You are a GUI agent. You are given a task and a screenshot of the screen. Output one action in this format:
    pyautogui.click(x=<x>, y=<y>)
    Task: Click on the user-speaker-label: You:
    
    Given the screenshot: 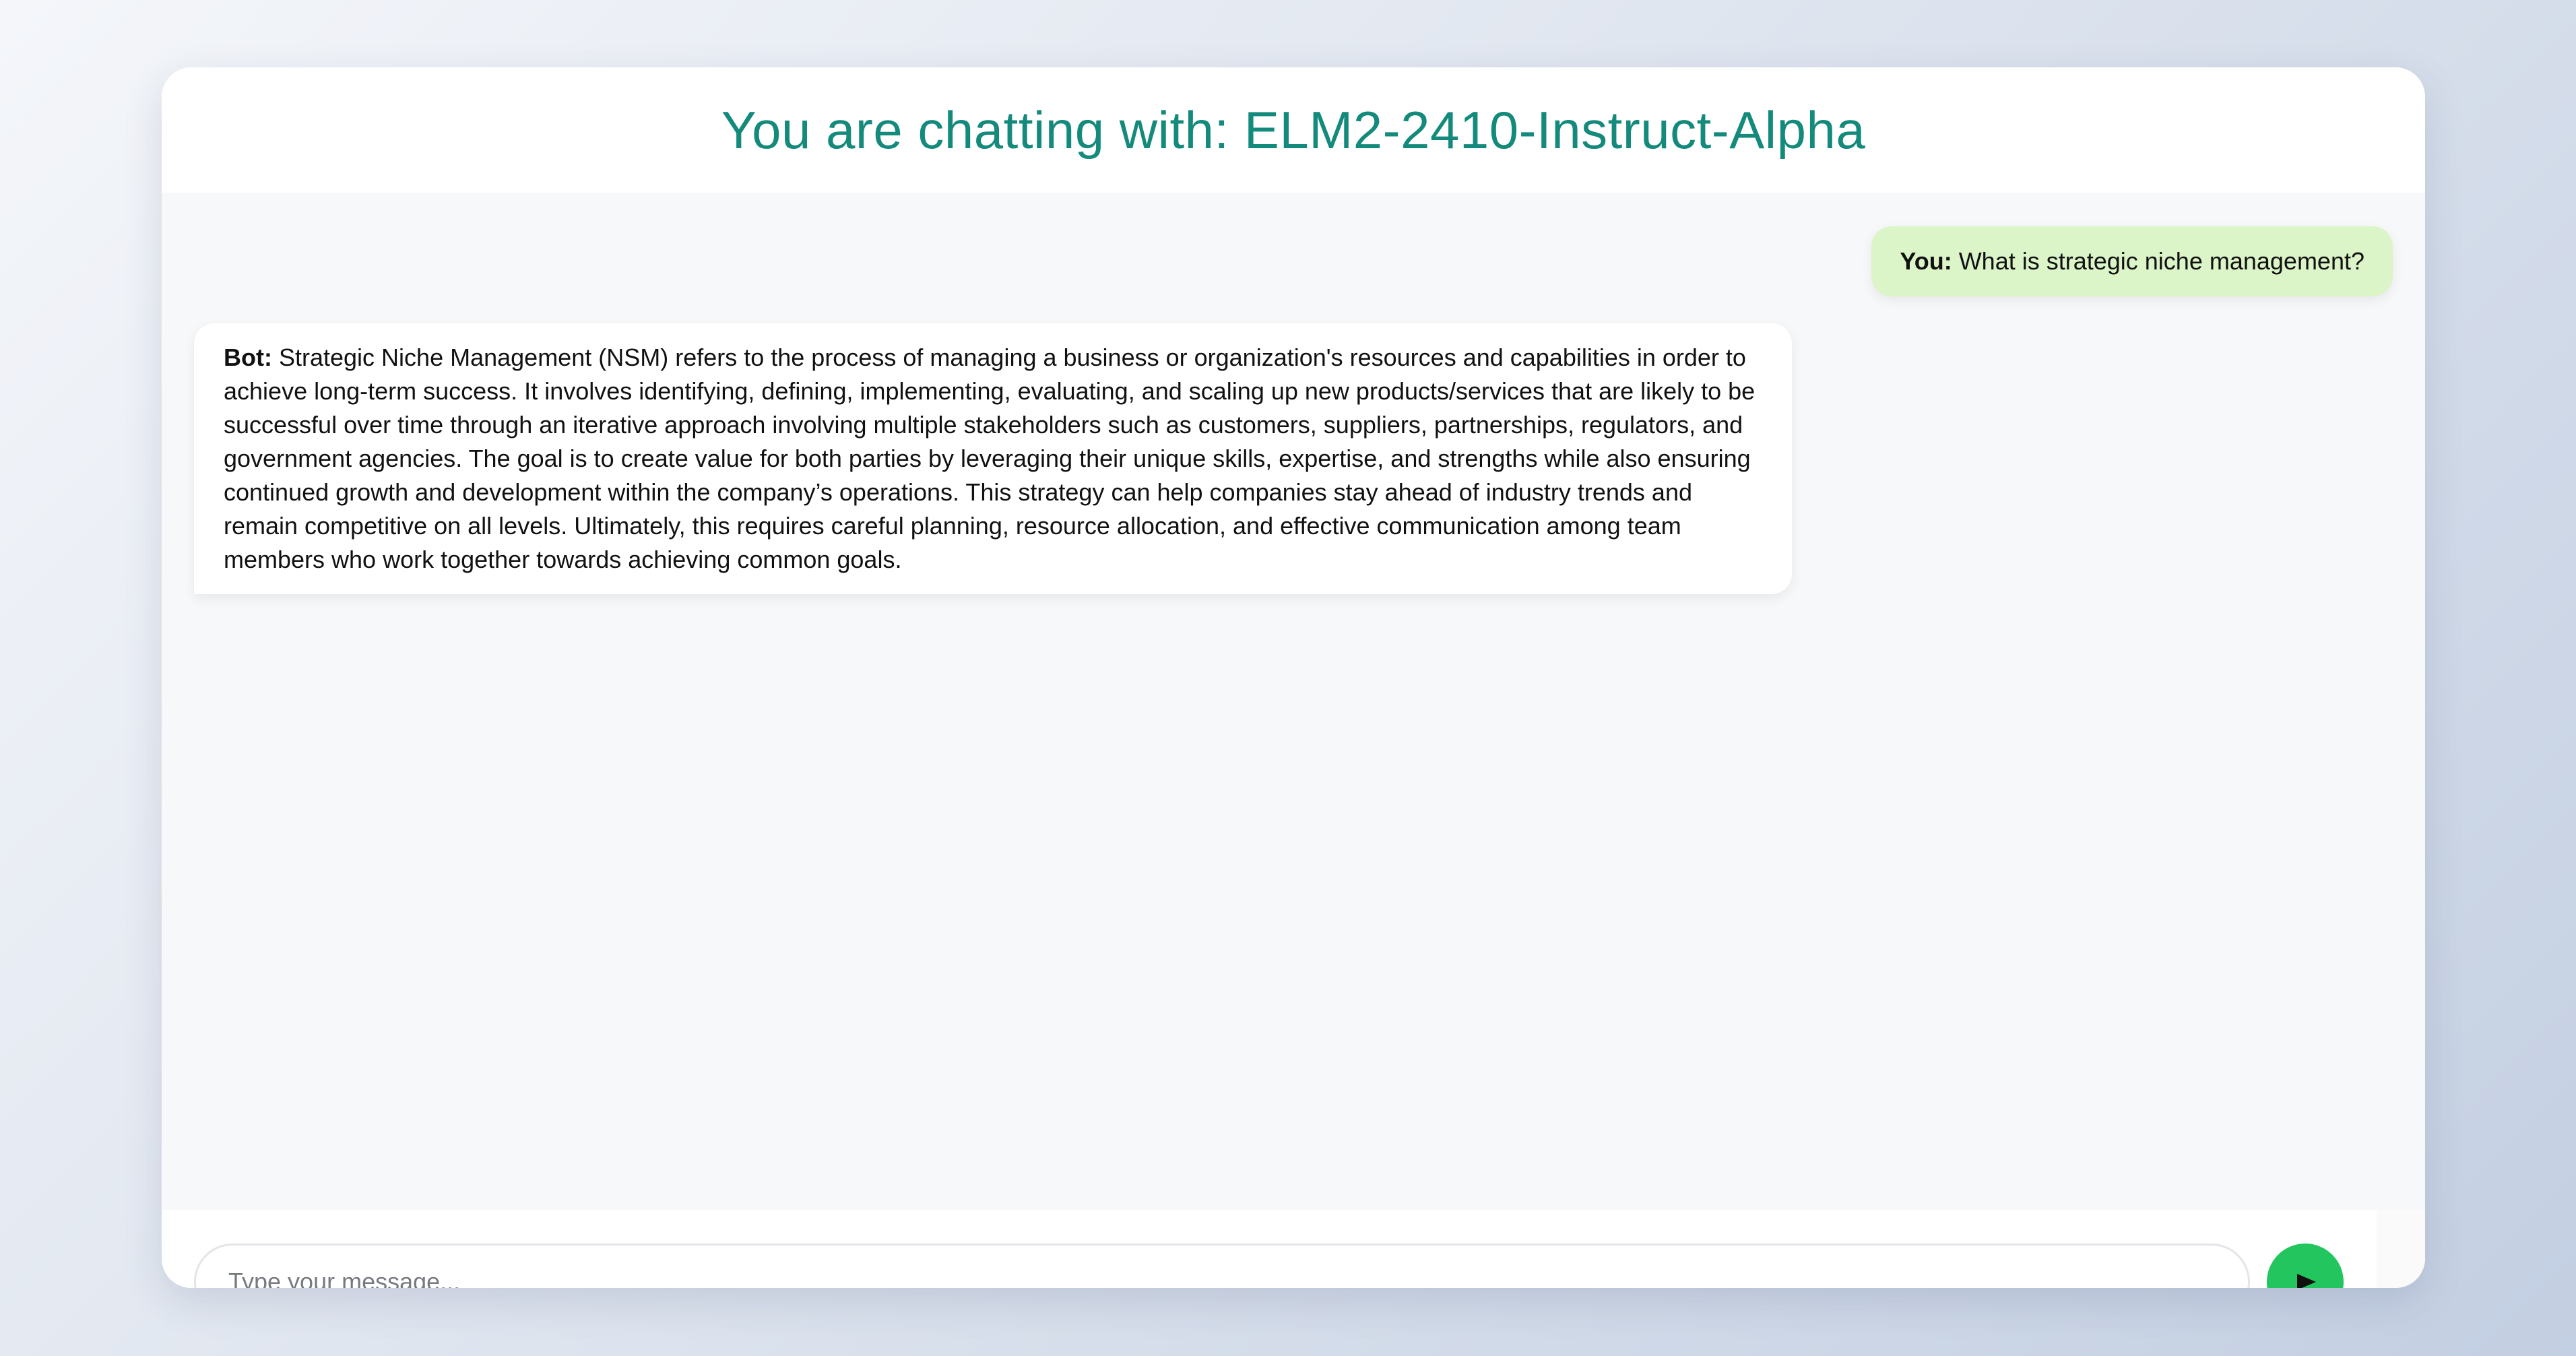 What is the action you would take?
    pyautogui.click(x=1926, y=261)
    